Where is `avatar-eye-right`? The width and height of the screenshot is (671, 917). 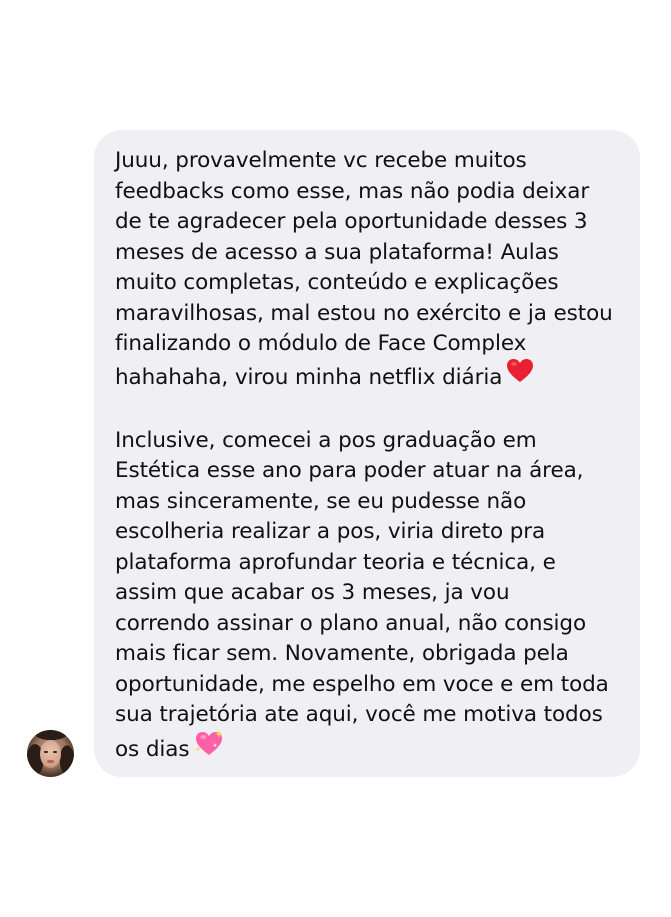 avatar-eye-right is located at coordinates (55, 752).